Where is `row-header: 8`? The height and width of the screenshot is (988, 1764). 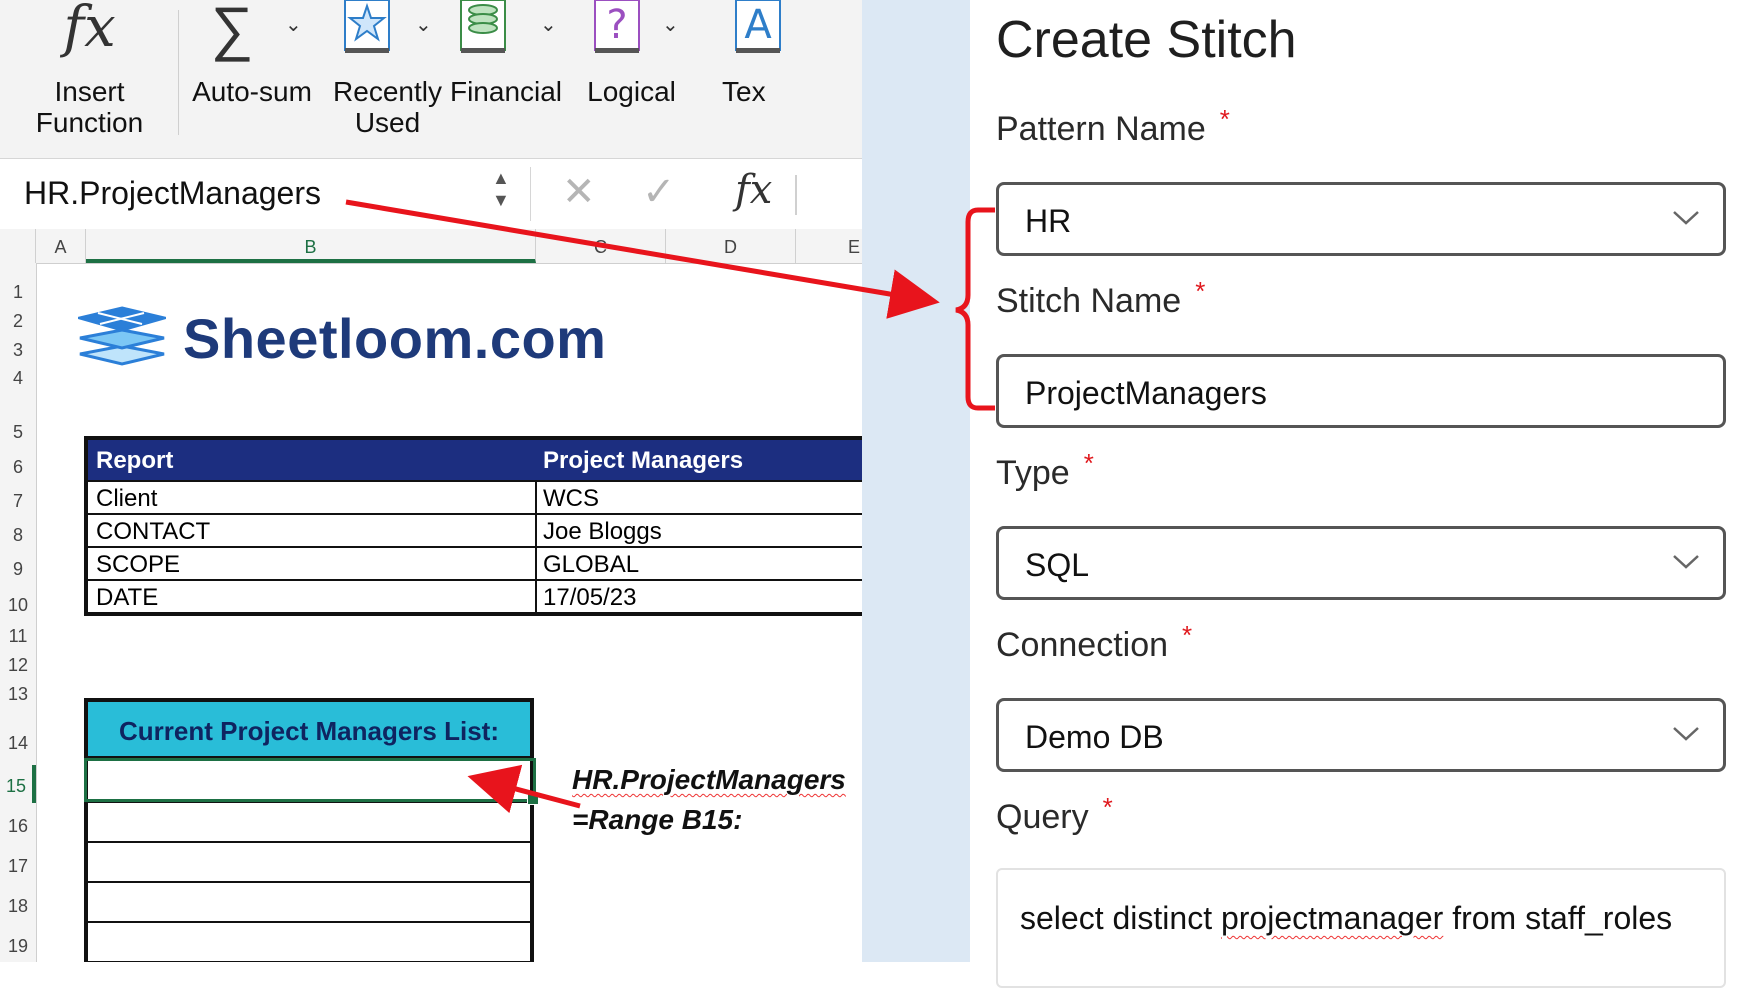 row-header: 8 is located at coordinates (18, 533).